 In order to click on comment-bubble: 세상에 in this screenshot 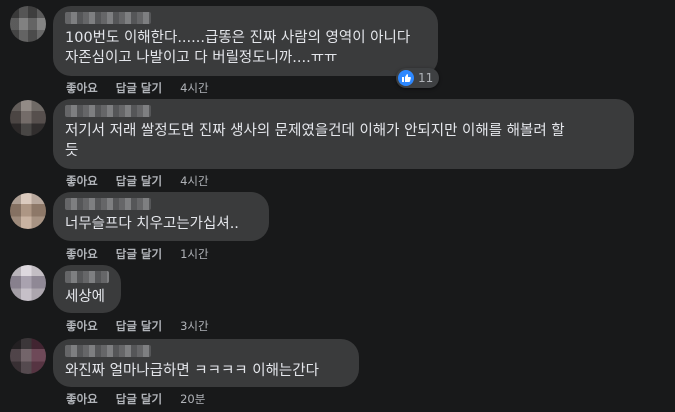, I will do `click(87, 289)`.